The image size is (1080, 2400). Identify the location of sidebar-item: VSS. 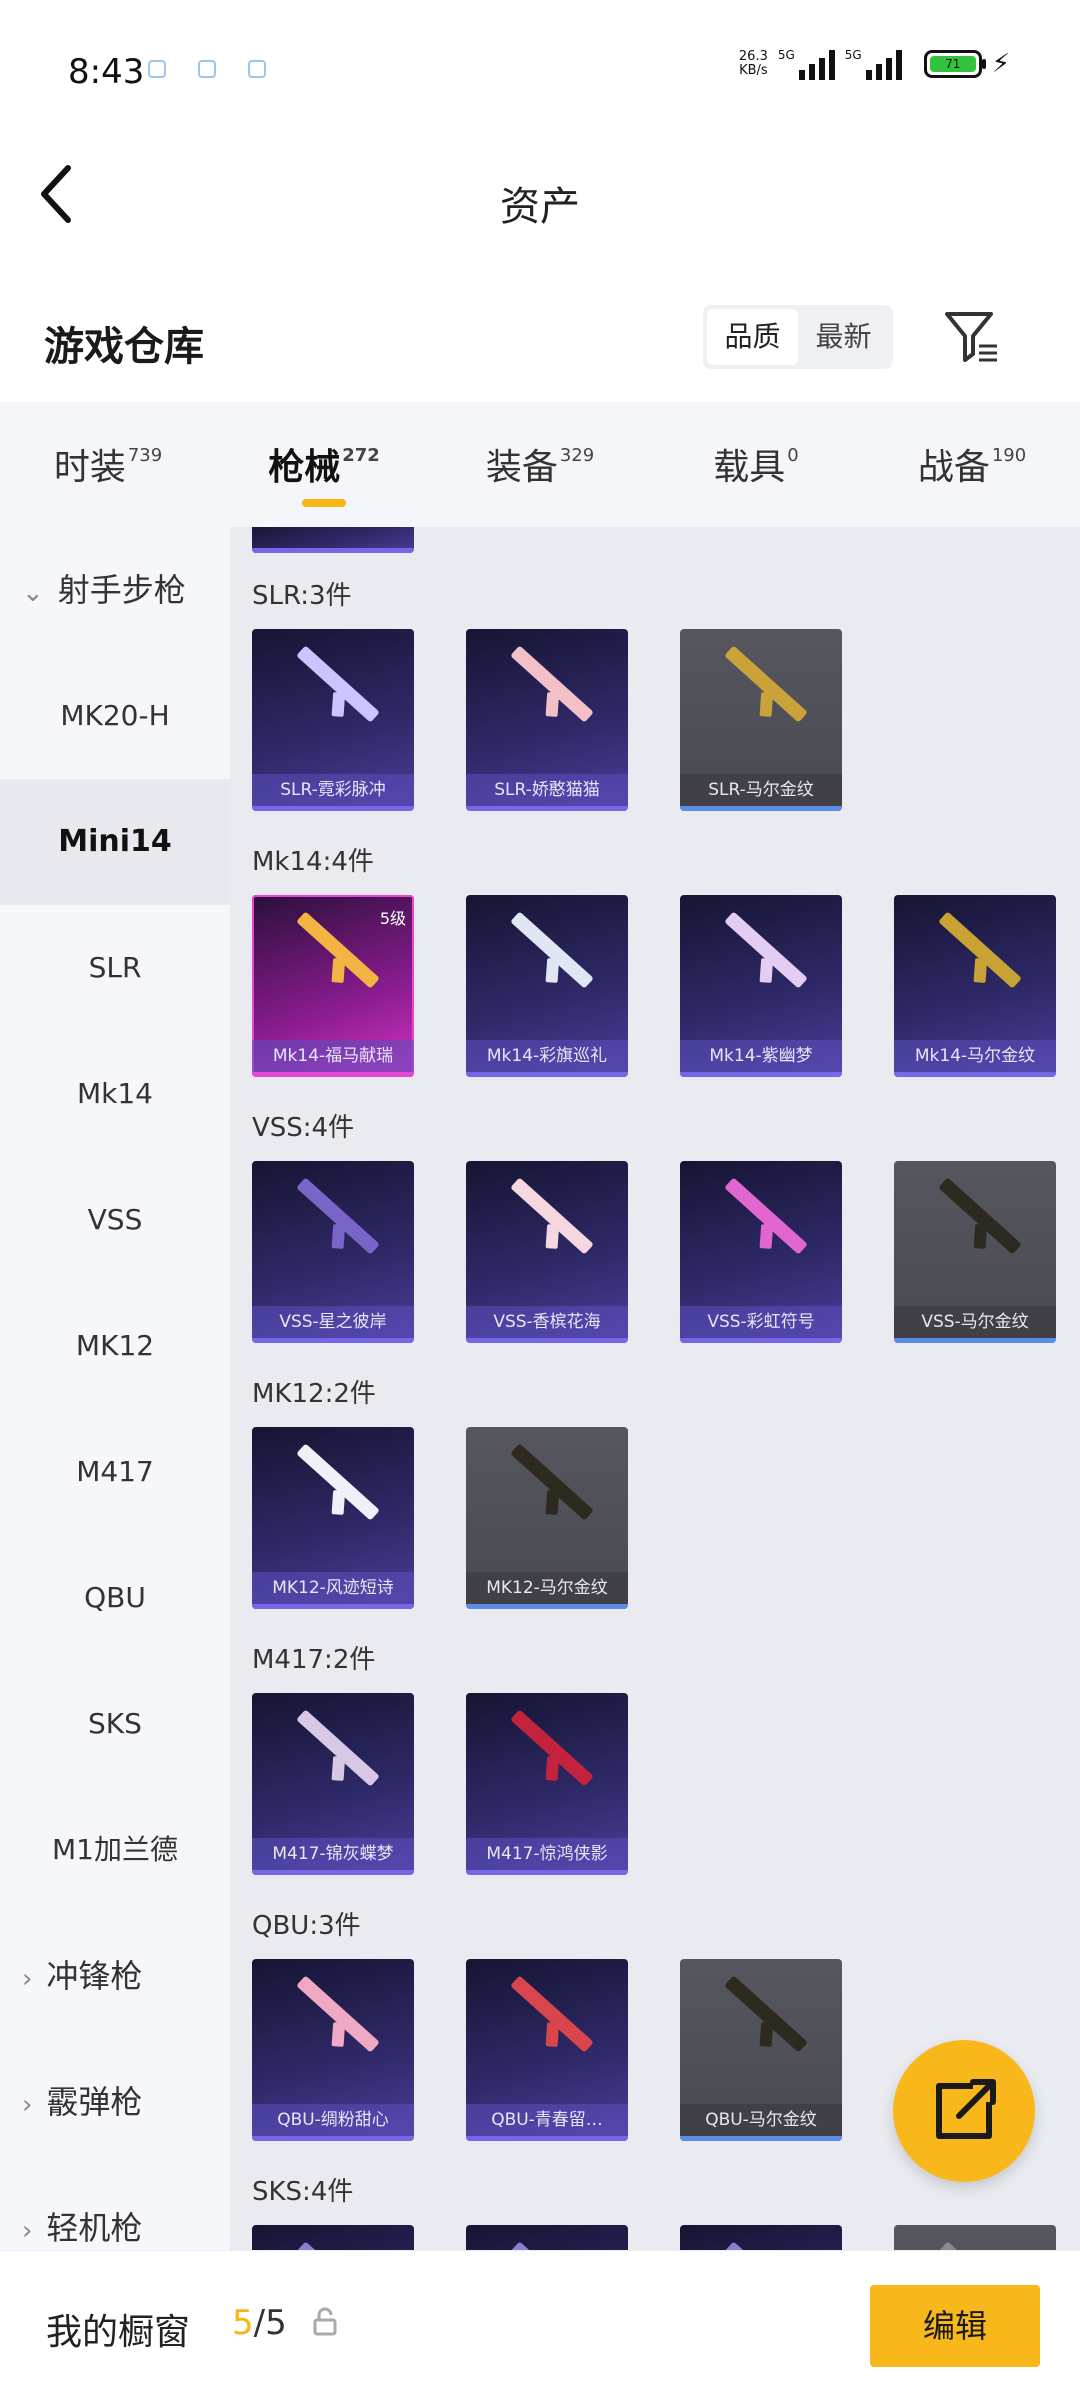
(115, 1220).